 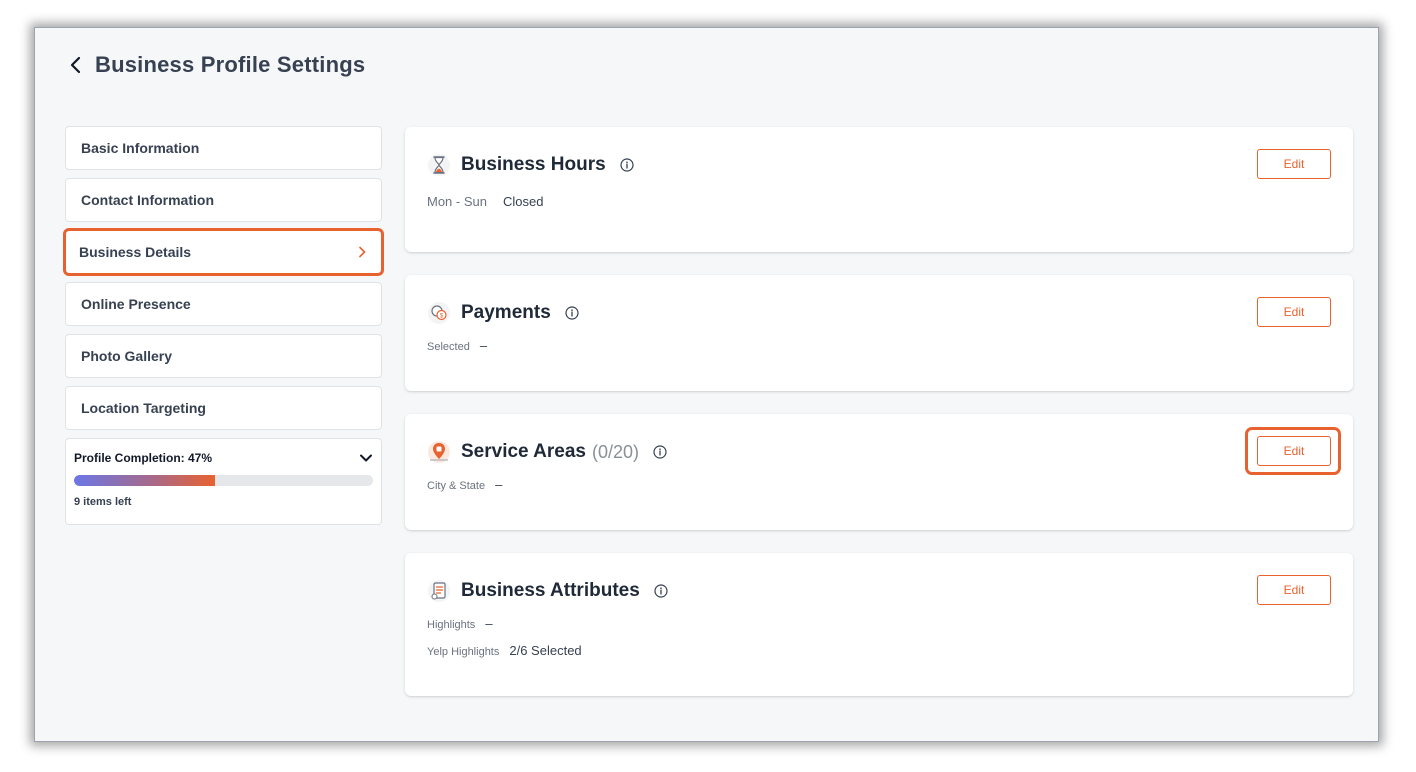 I want to click on selected-value: –, so click(x=483, y=345).